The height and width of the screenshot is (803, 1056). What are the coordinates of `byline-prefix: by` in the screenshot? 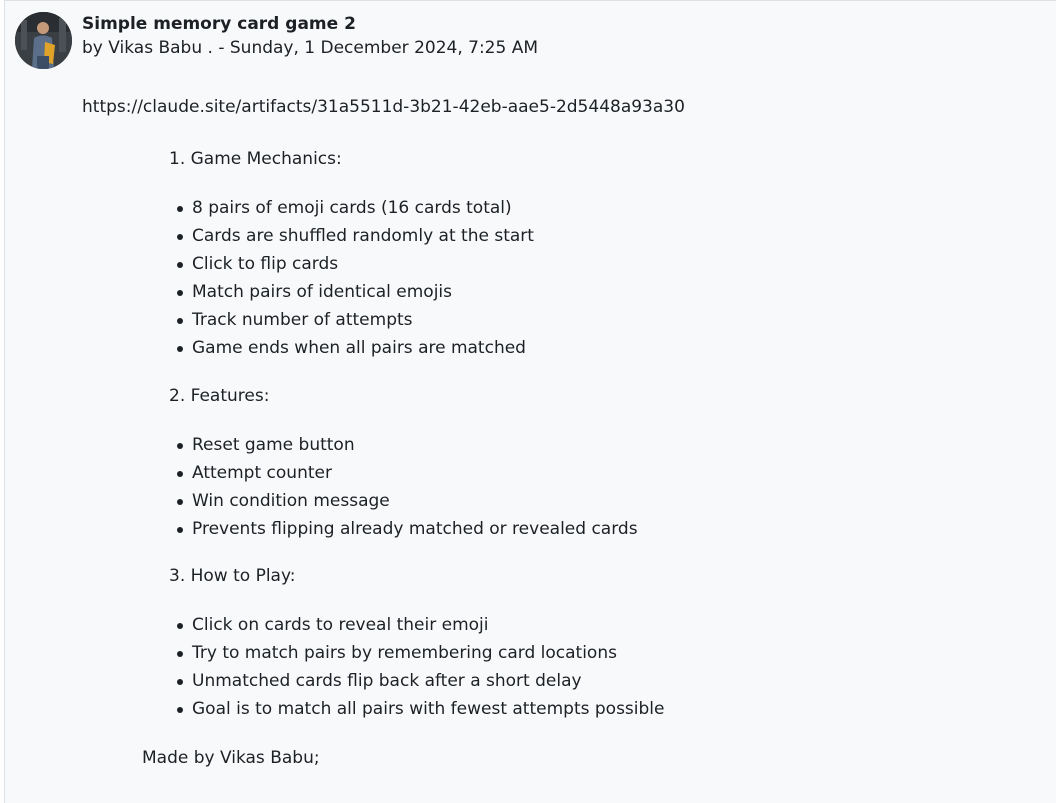 It's located at (95, 48).